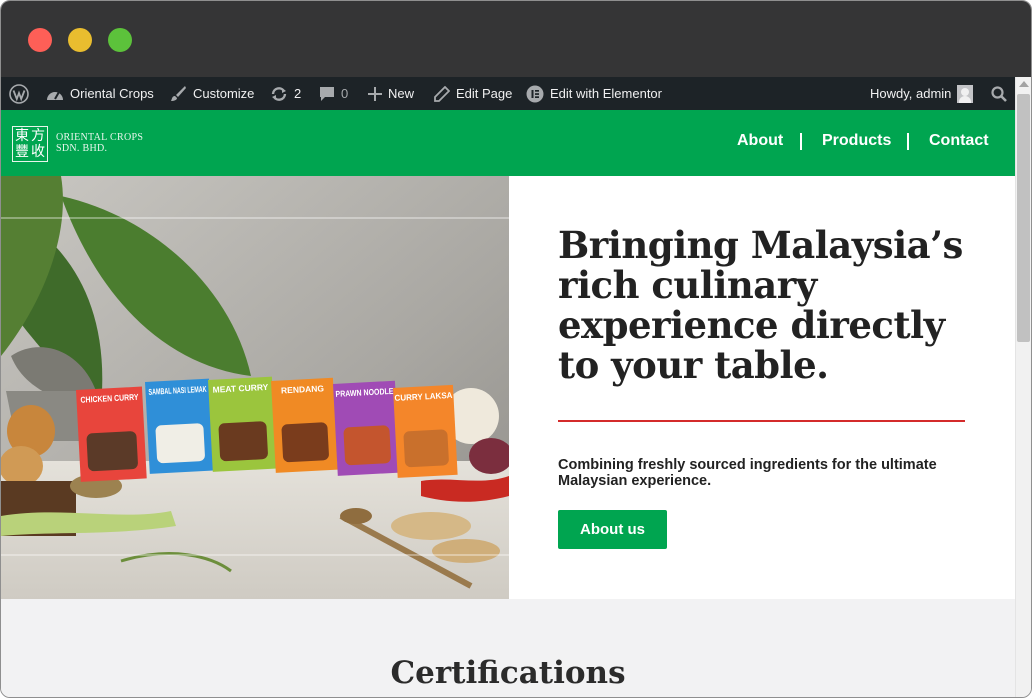 The width and height of the screenshot is (1032, 698). I want to click on edit-with-elementor-label: Edit with Elementor, so click(606, 93).